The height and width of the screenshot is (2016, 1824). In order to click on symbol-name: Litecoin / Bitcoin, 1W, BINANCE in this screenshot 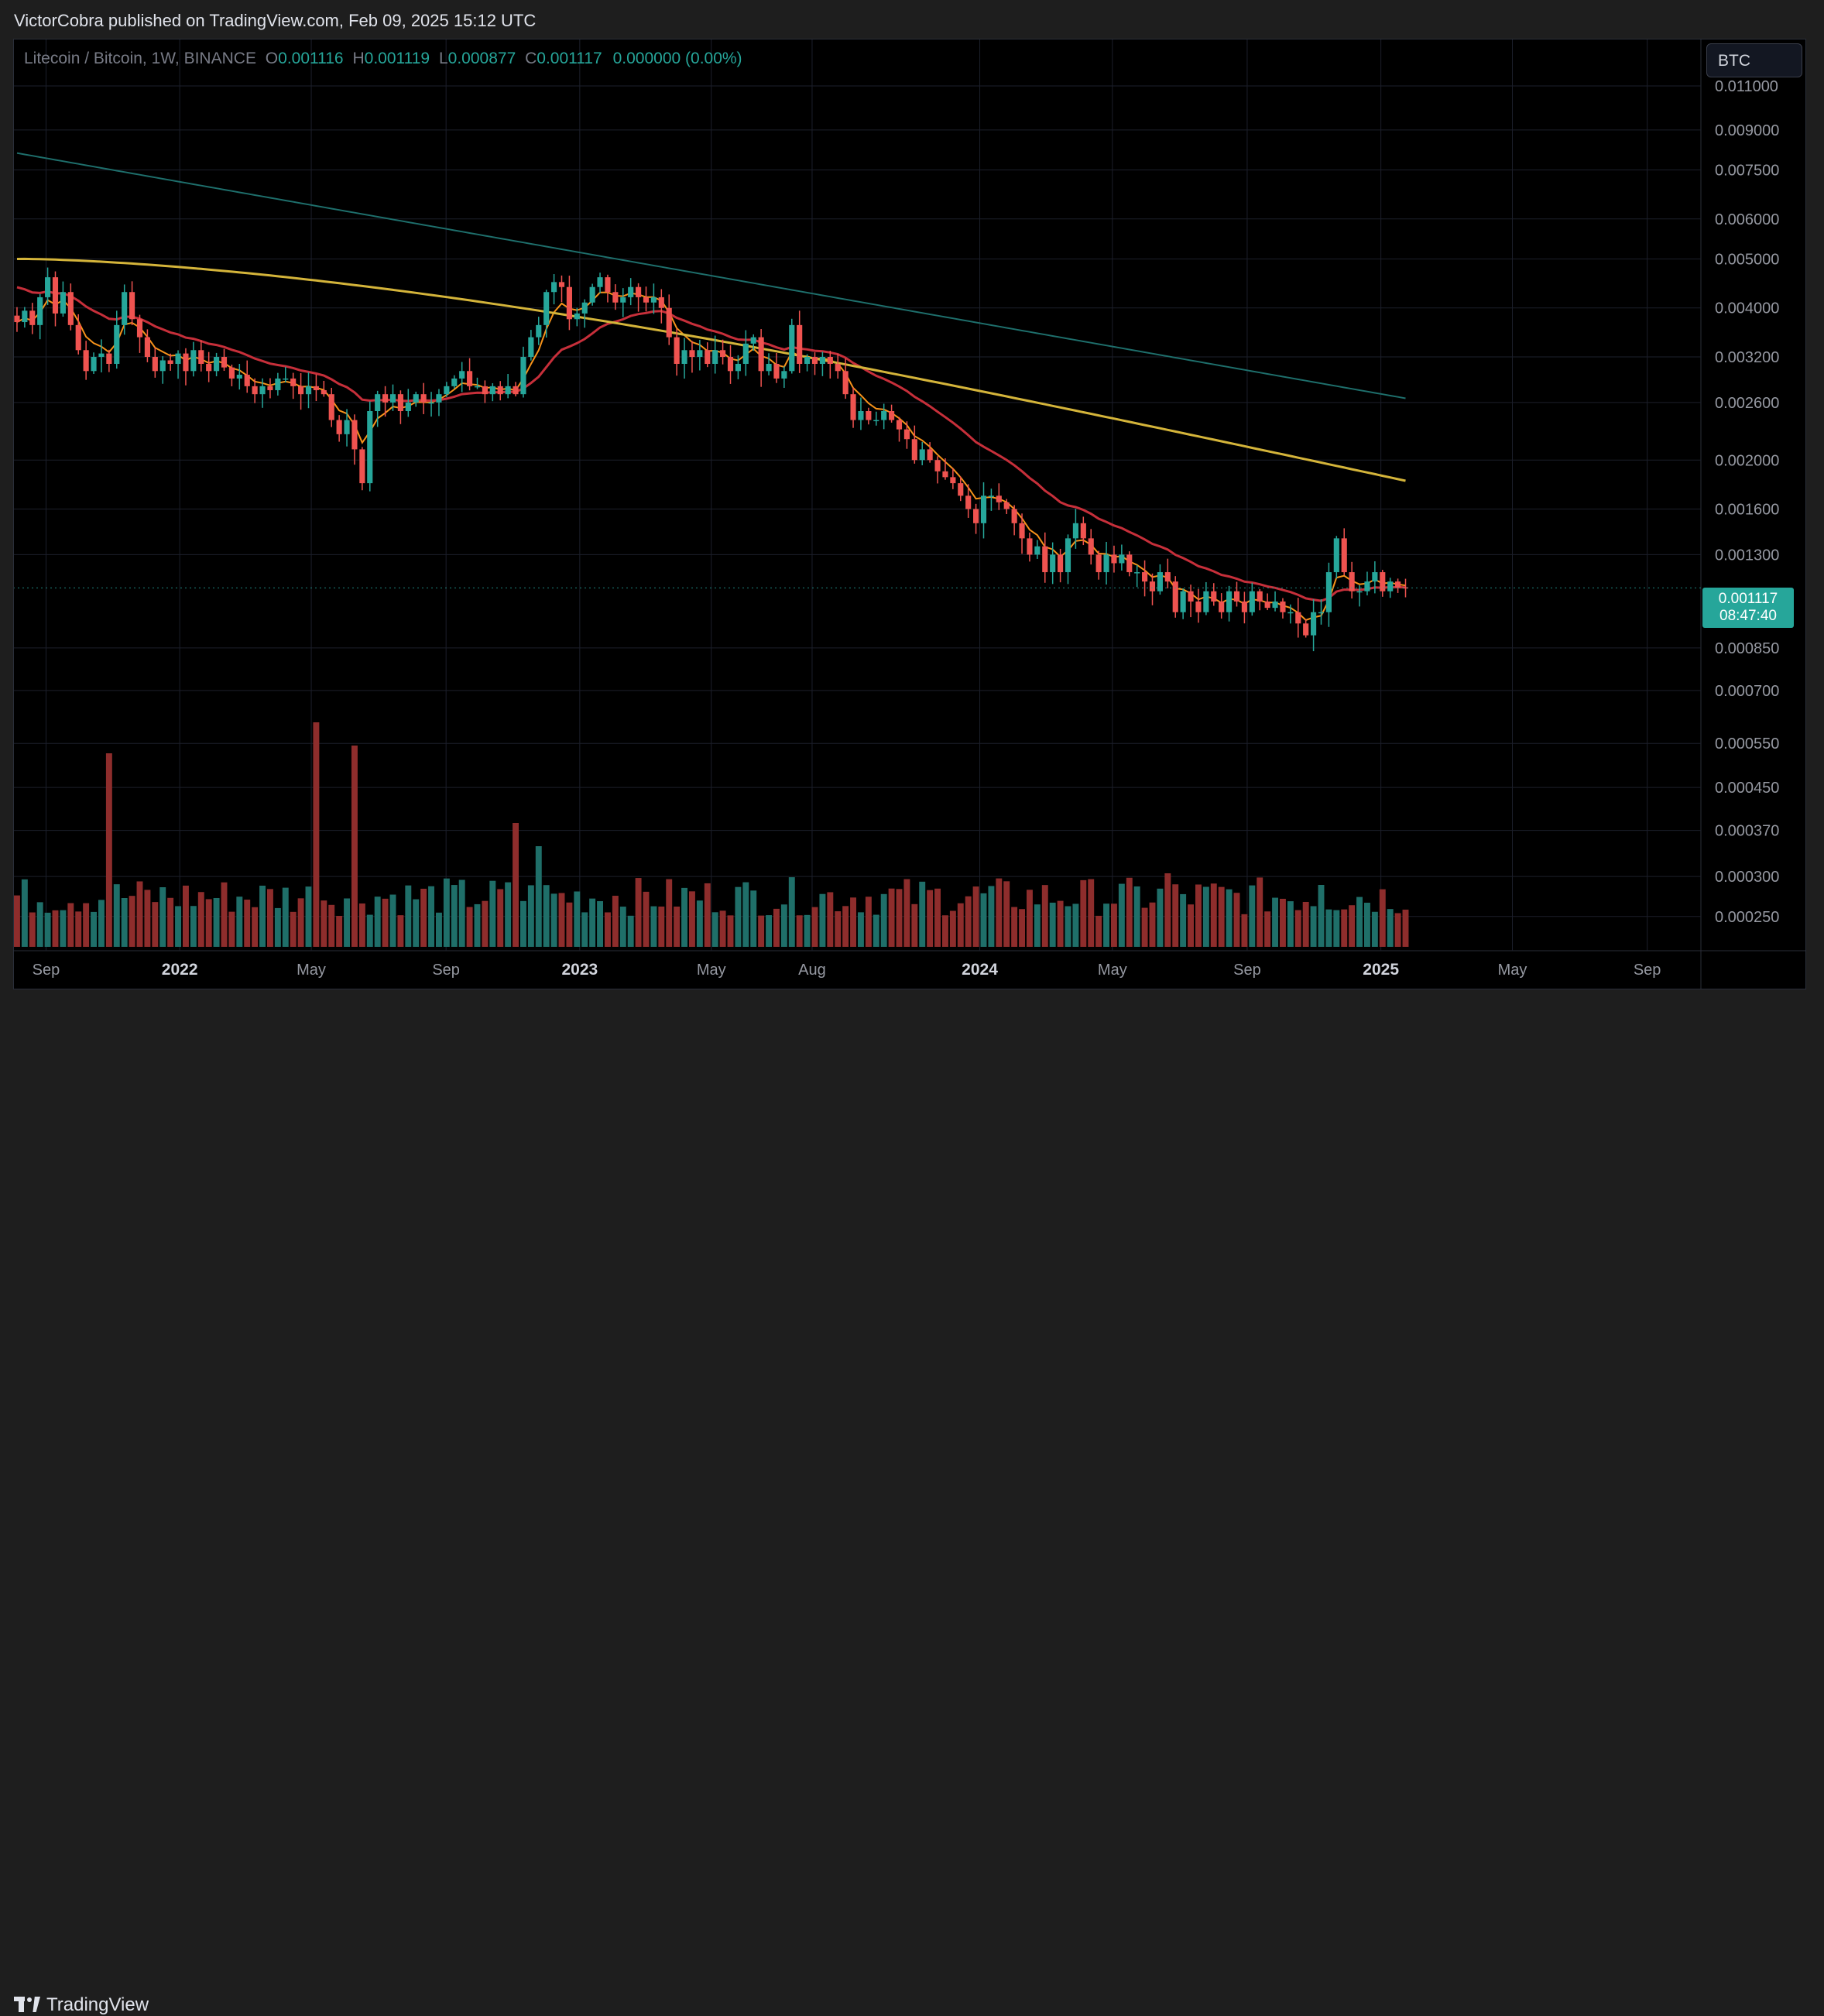, I will do `click(140, 58)`.